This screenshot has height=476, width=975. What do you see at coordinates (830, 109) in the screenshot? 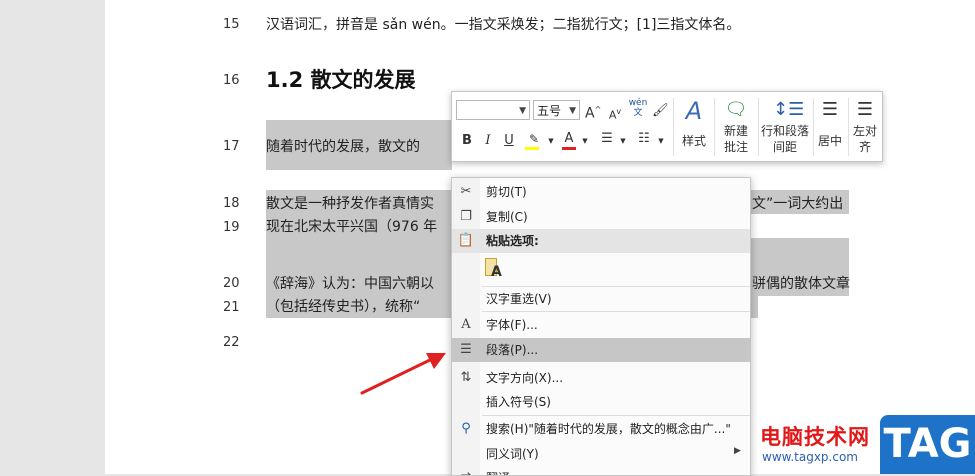
I see `align-center-icon: ☰` at bounding box center [830, 109].